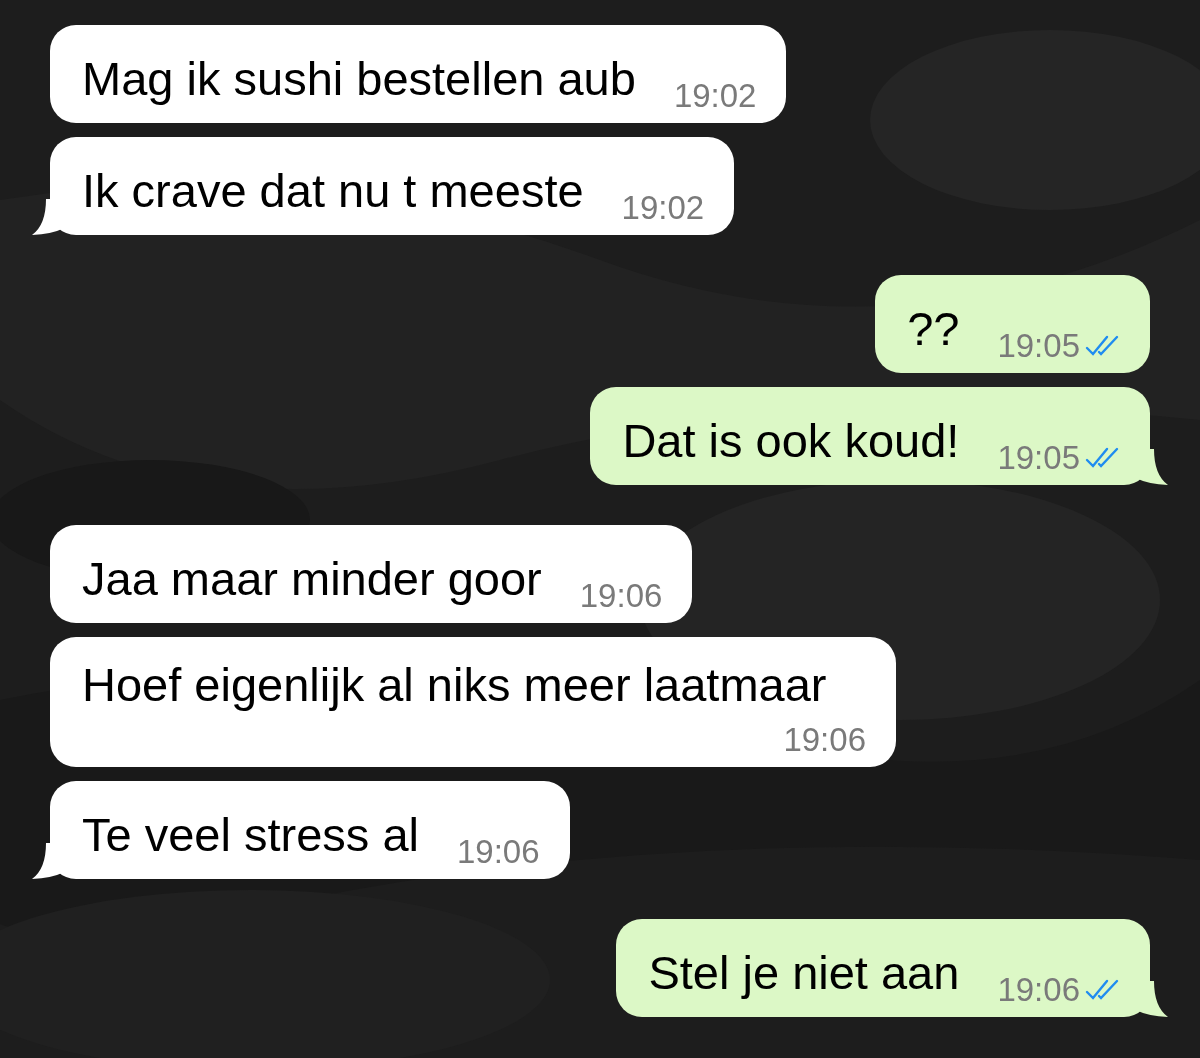 This screenshot has width=1200, height=1058. Describe the element at coordinates (359, 79) in the screenshot. I see `message-text: Mag ik sushi bestellen aub` at that location.